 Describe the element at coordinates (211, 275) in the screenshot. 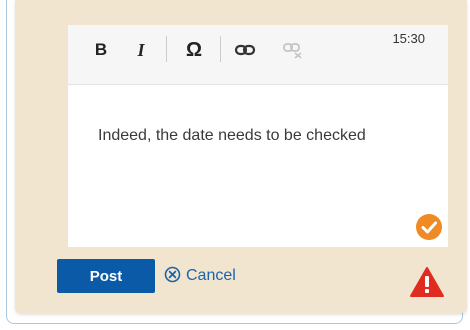

I see `cancel-label: Cancel` at that location.